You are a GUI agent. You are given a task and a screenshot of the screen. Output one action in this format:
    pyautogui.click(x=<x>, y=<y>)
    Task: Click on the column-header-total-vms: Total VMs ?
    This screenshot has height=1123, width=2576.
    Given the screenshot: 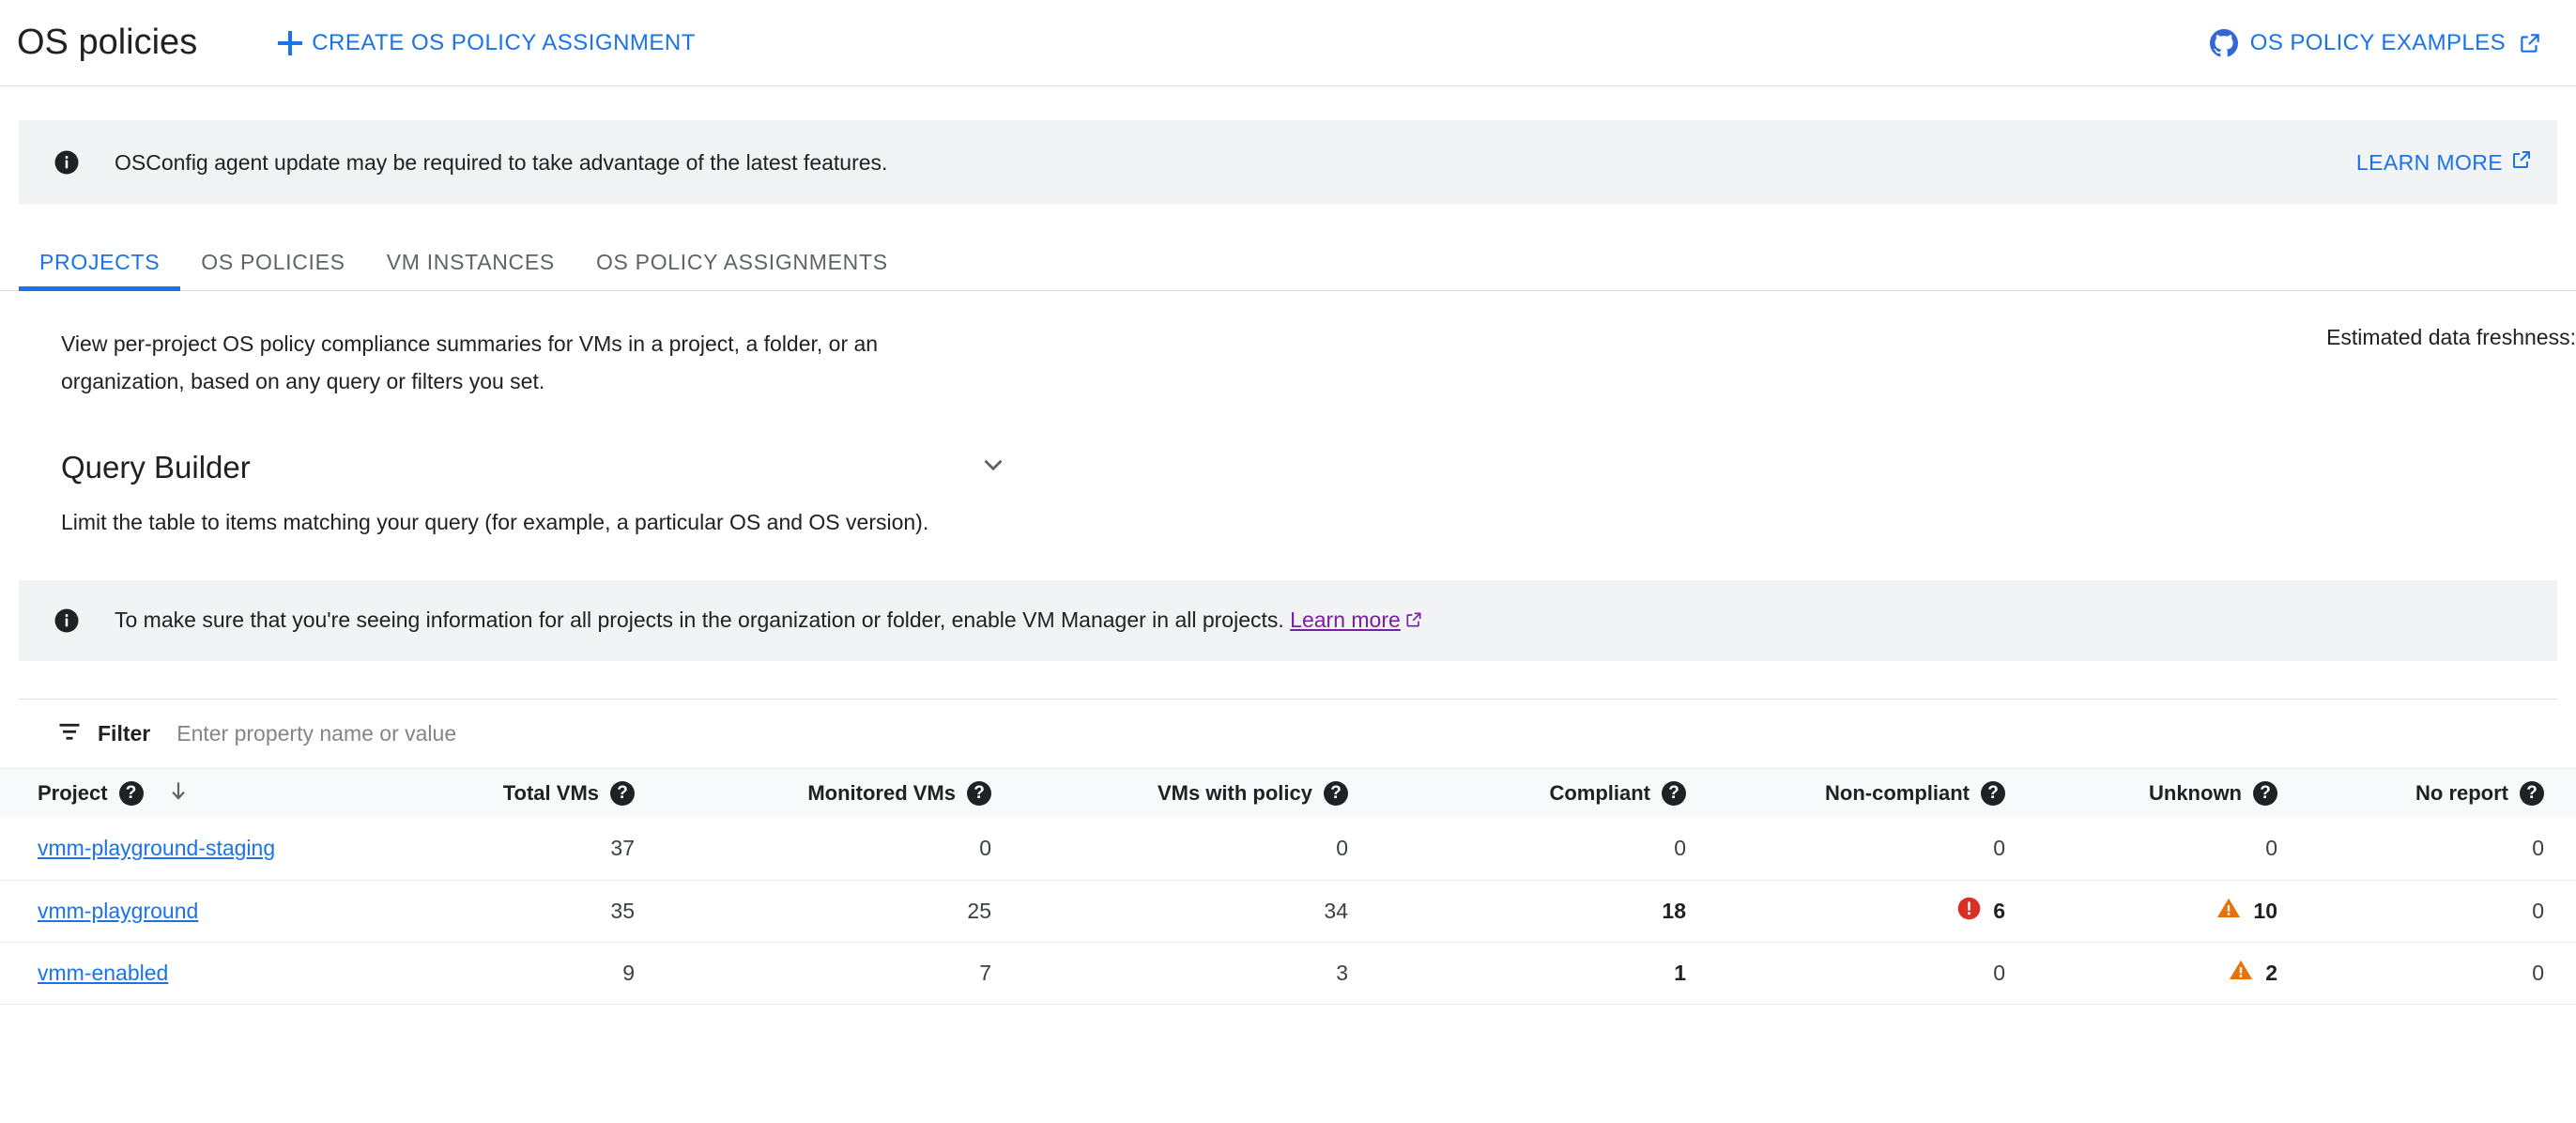 What is the action you would take?
    pyautogui.click(x=559, y=793)
    